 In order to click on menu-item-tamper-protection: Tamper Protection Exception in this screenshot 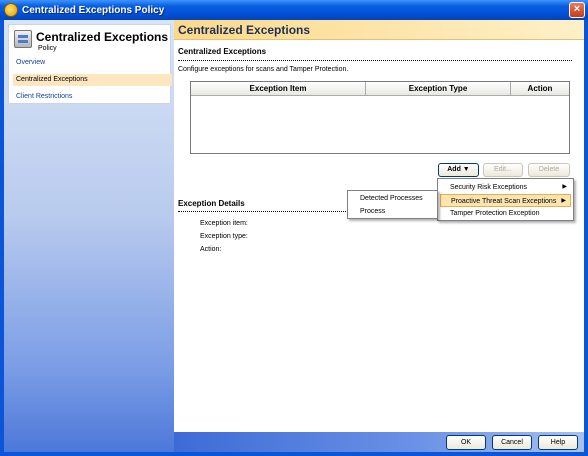, I will do `click(505, 213)`.